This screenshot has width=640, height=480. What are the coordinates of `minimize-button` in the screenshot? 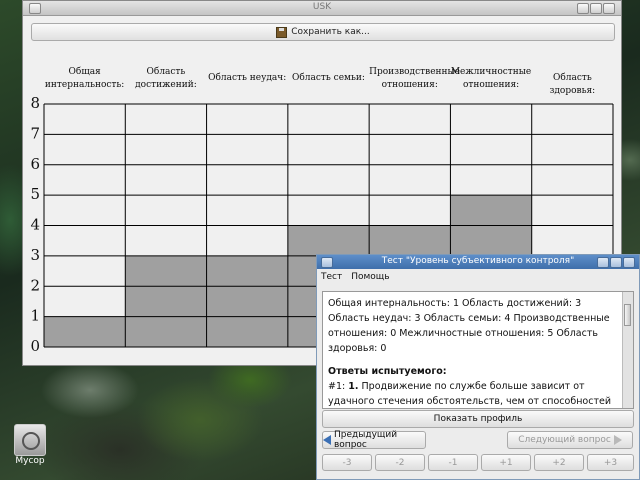 It's located at (603, 262).